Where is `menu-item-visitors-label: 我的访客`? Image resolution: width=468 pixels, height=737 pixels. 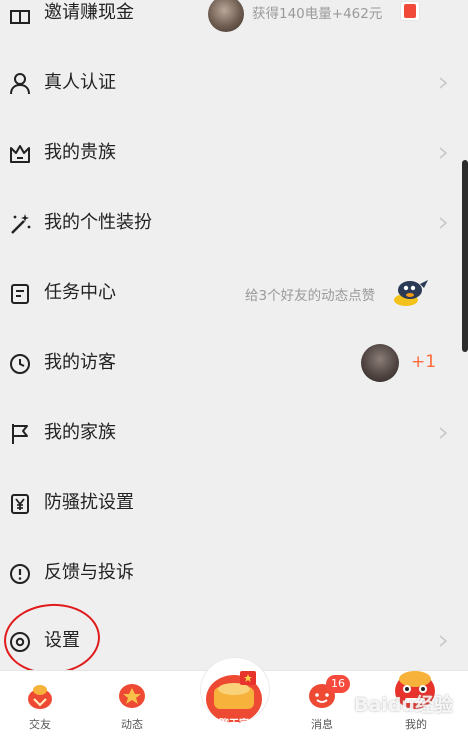 menu-item-visitors-label: 我的访客 is located at coordinates (80, 362).